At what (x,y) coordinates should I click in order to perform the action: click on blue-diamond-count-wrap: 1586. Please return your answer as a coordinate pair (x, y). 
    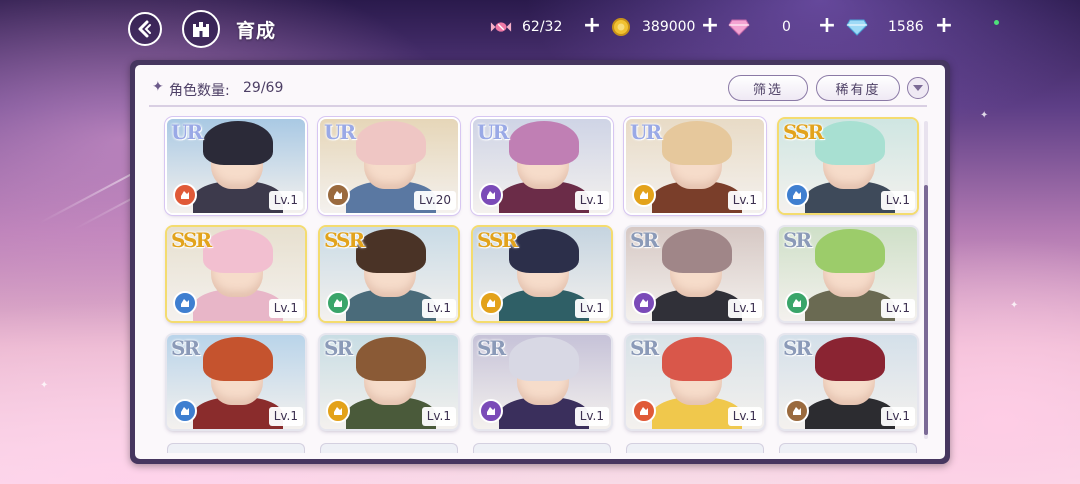
    Looking at the image, I should click on (906, 27).